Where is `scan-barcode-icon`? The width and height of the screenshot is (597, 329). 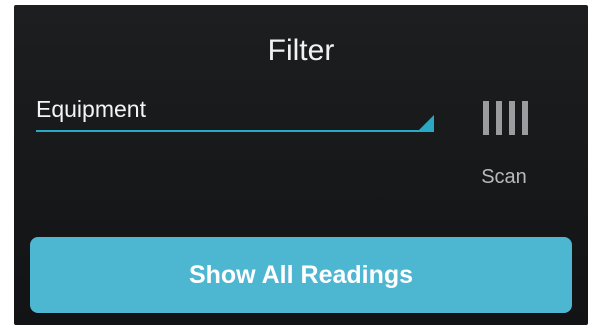
scan-barcode-icon is located at coordinates (506, 118).